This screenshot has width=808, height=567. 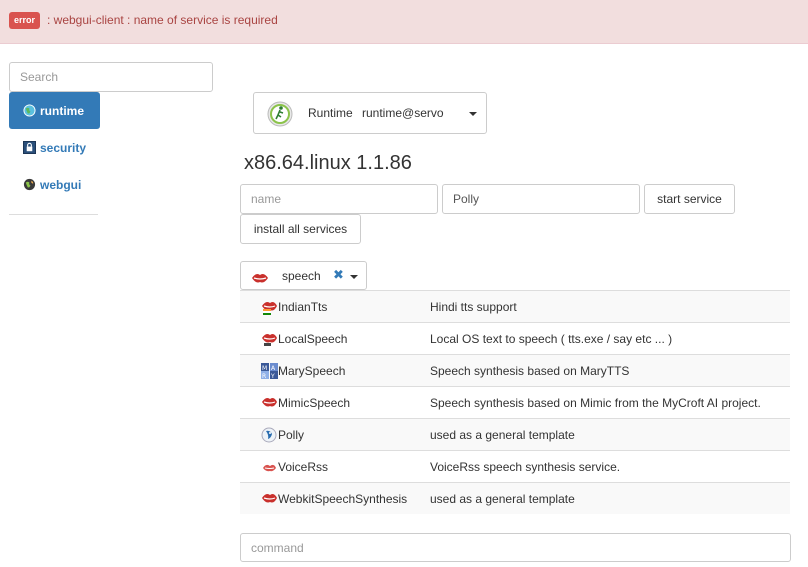 I want to click on command-input, so click(x=515, y=547).